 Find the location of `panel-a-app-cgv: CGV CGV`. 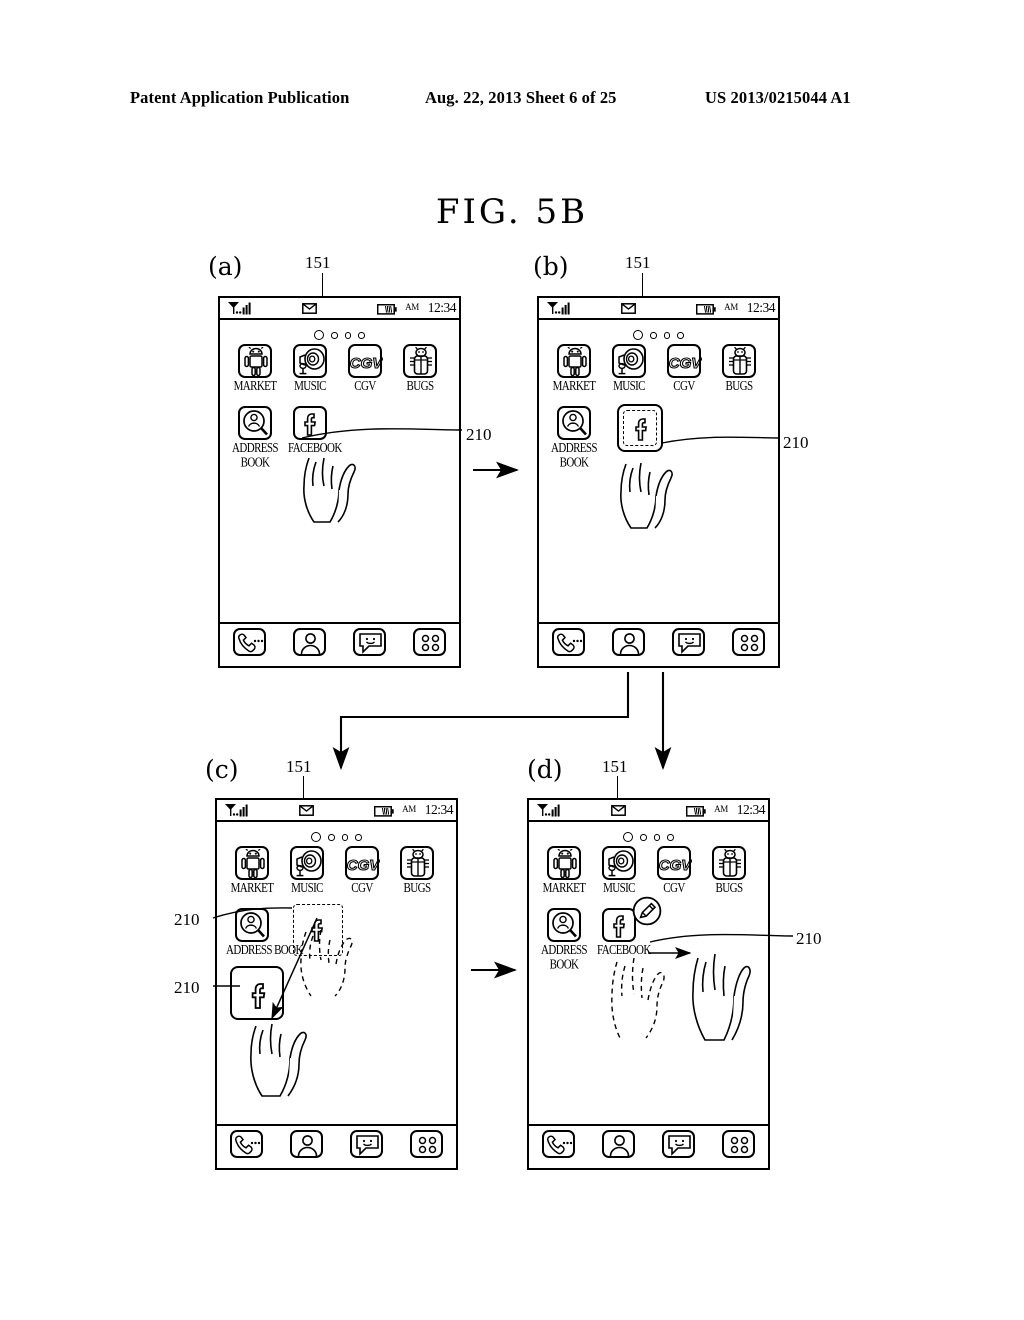

panel-a-app-cgv: CGV CGV is located at coordinates (365, 368).